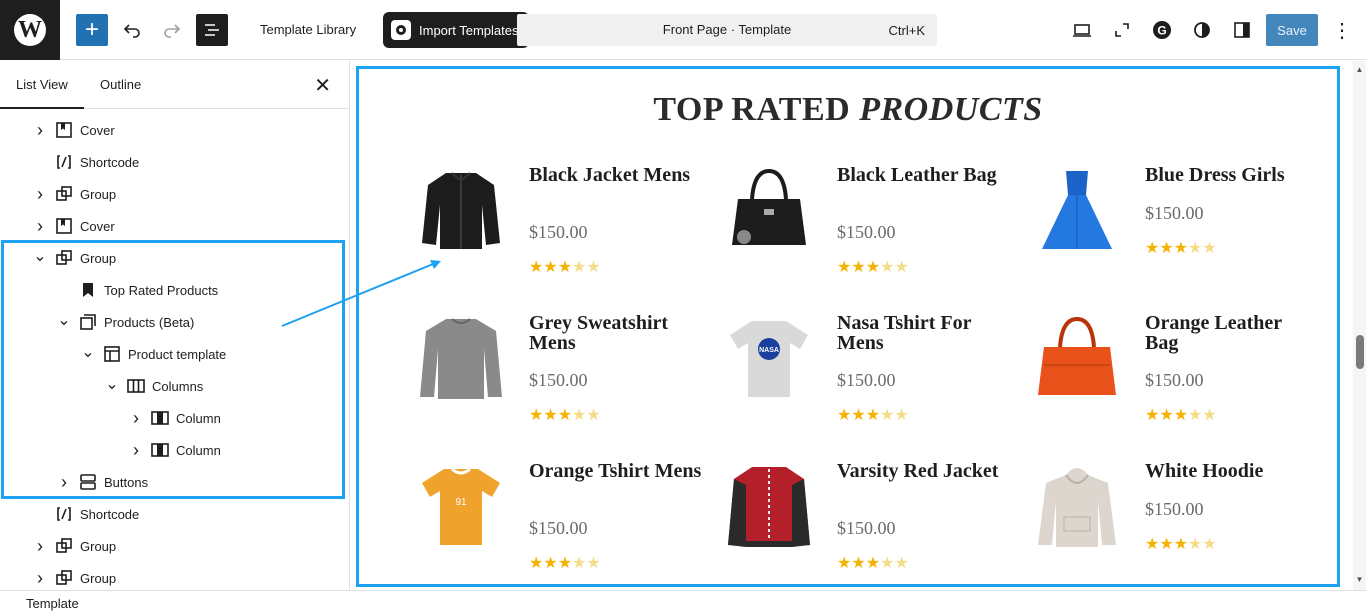 This screenshot has width=1366, height=615. I want to click on import-templates-label: Import Templates, so click(469, 30).